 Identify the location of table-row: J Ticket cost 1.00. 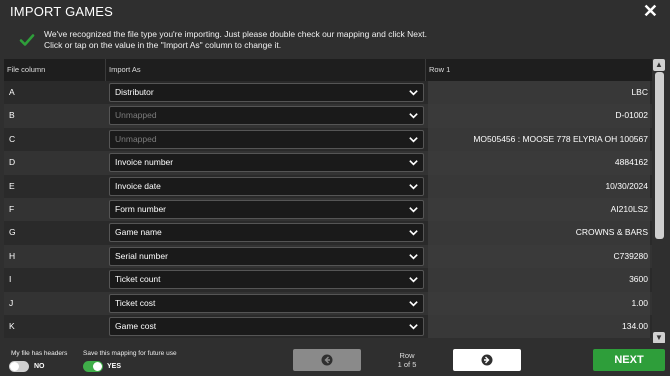
(328, 303).